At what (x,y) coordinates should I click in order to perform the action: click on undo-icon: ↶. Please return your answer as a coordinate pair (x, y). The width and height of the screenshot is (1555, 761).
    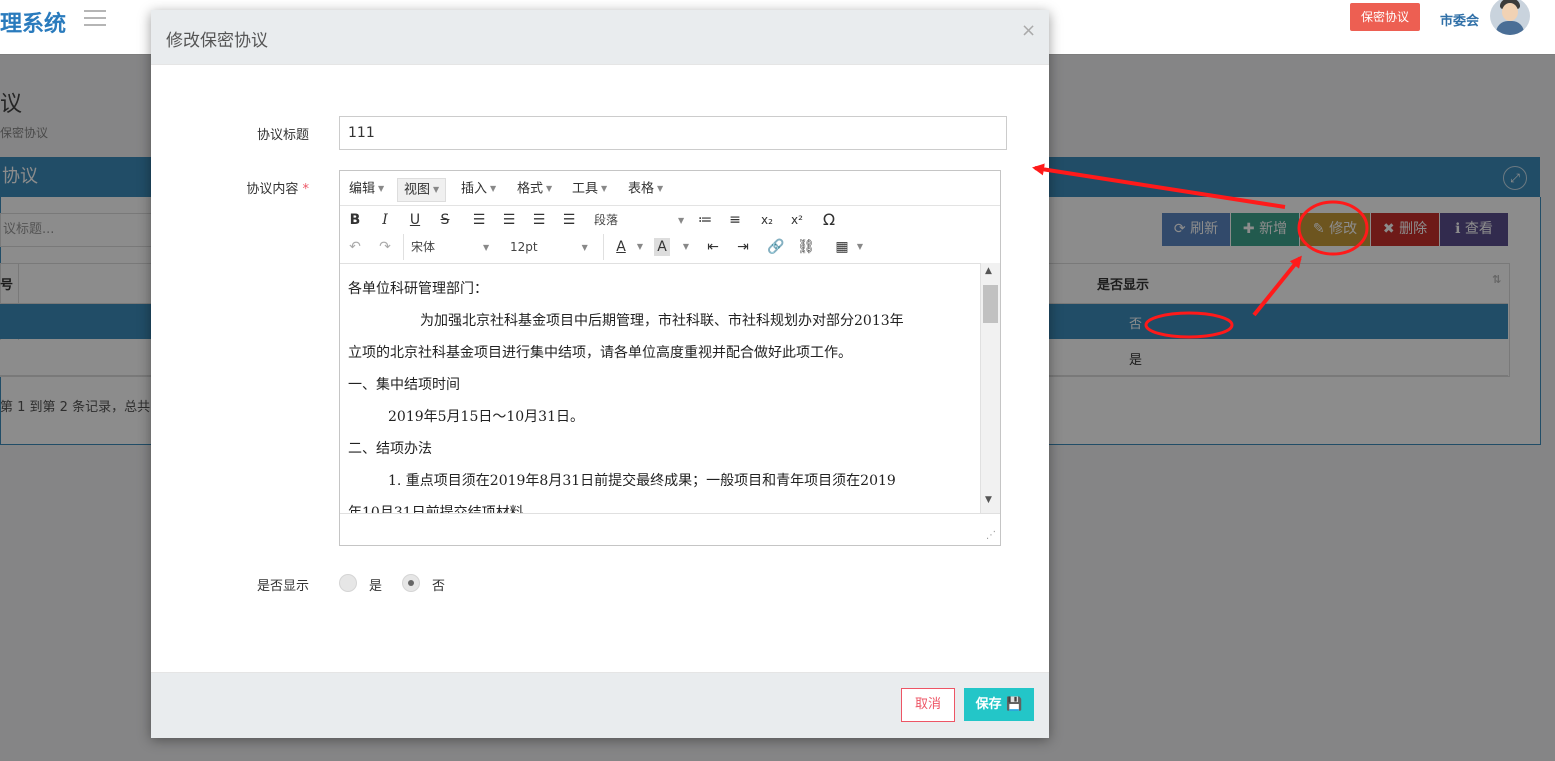
    Looking at the image, I should click on (355, 247).